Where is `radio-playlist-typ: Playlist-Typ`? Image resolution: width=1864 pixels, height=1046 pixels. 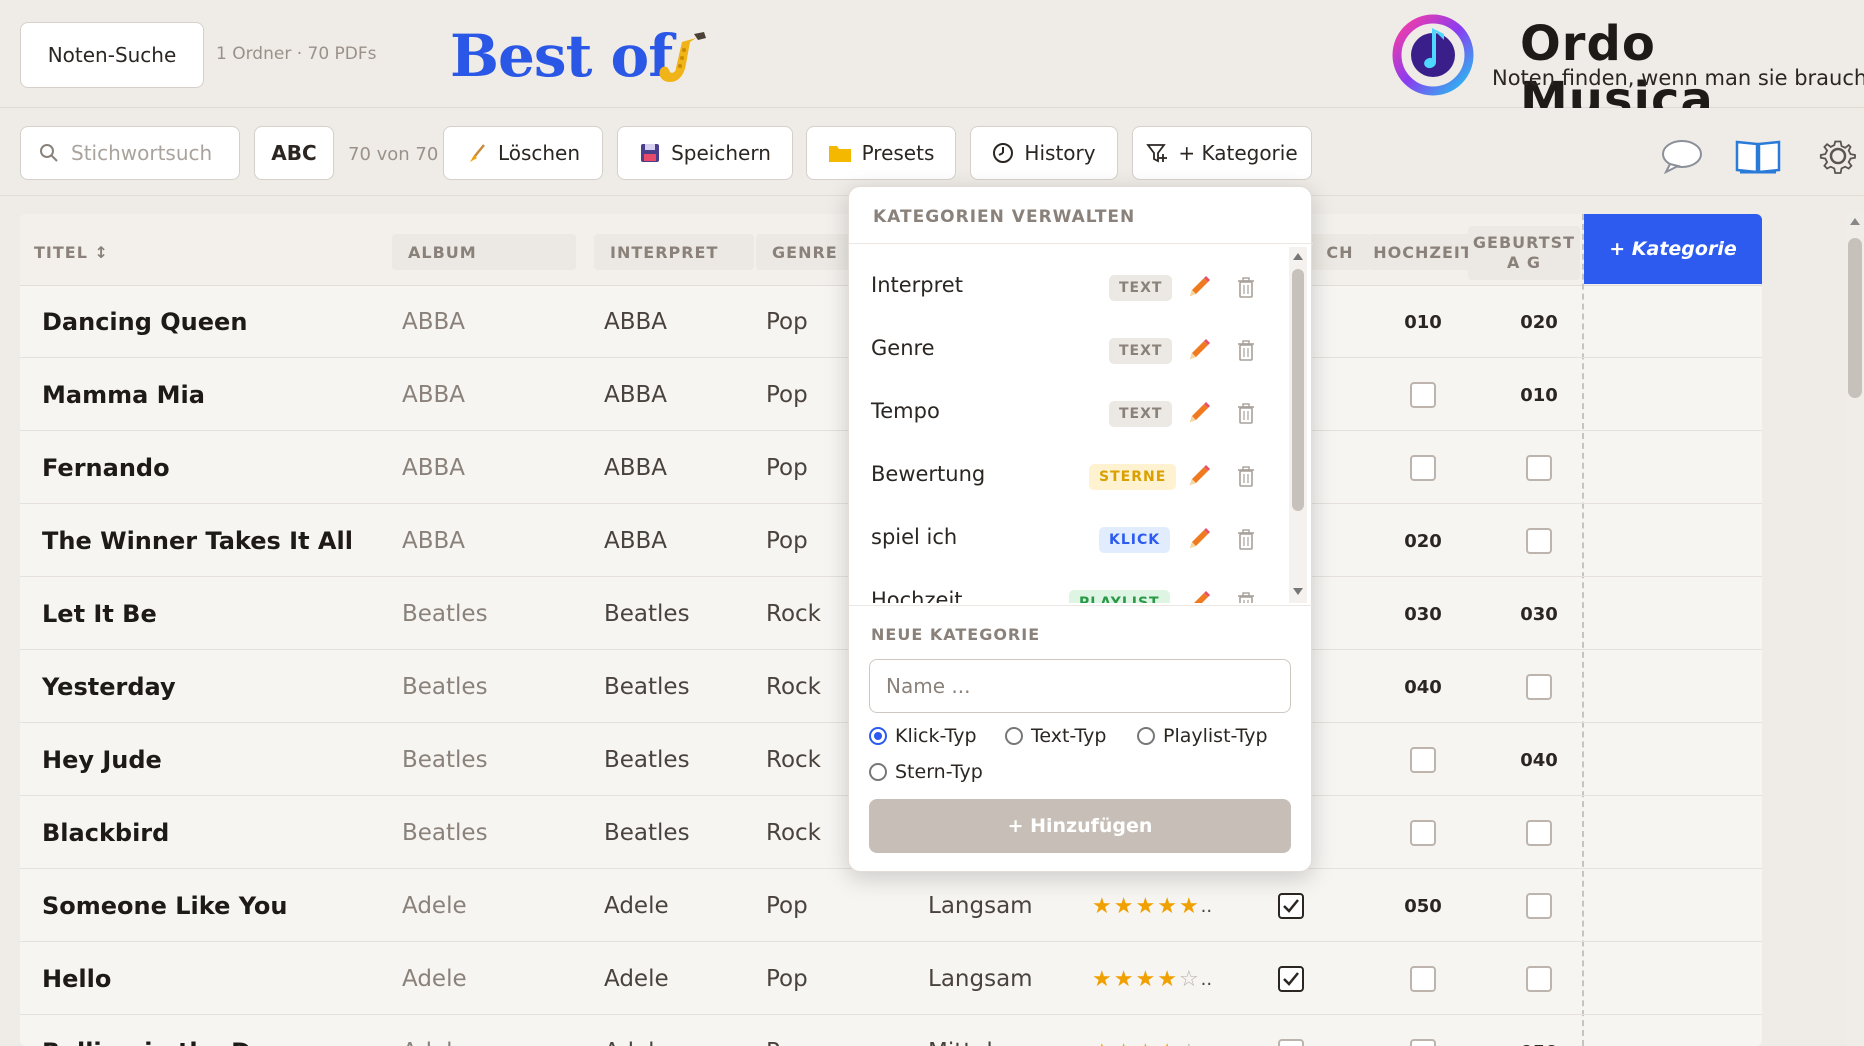 radio-playlist-typ: Playlist-Typ is located at coordinates (1202, 736).